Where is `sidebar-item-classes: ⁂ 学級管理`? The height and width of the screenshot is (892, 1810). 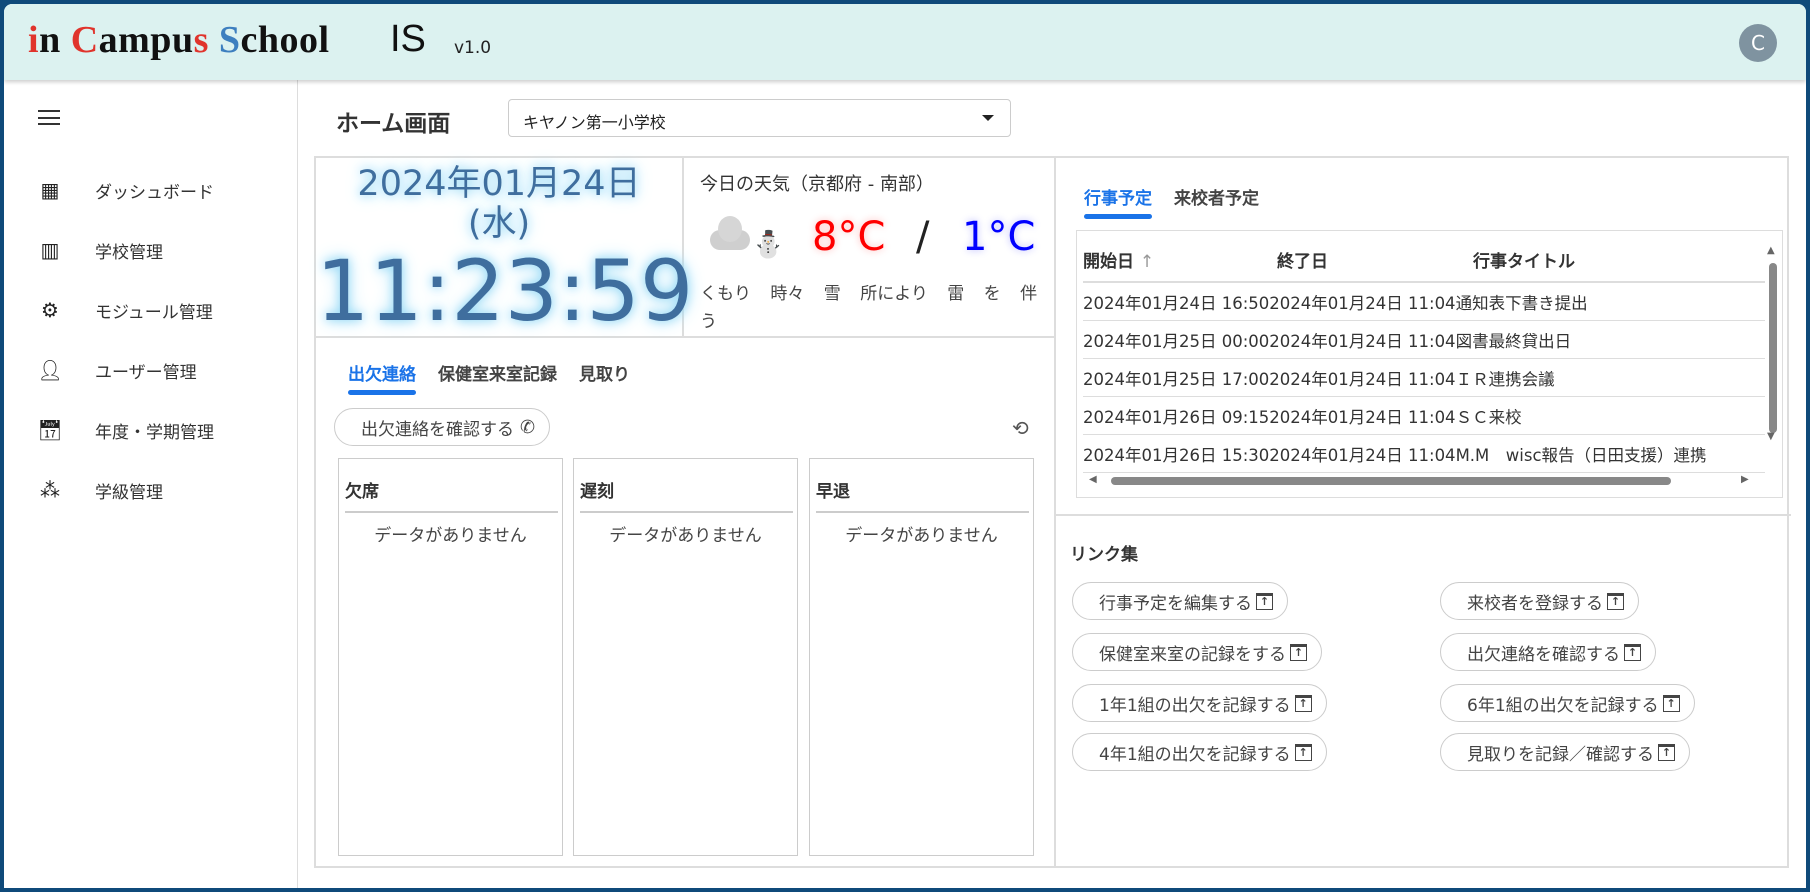 sidebar-item-classes: ⁂ 学級管理 is located at coordinates (151, 490).